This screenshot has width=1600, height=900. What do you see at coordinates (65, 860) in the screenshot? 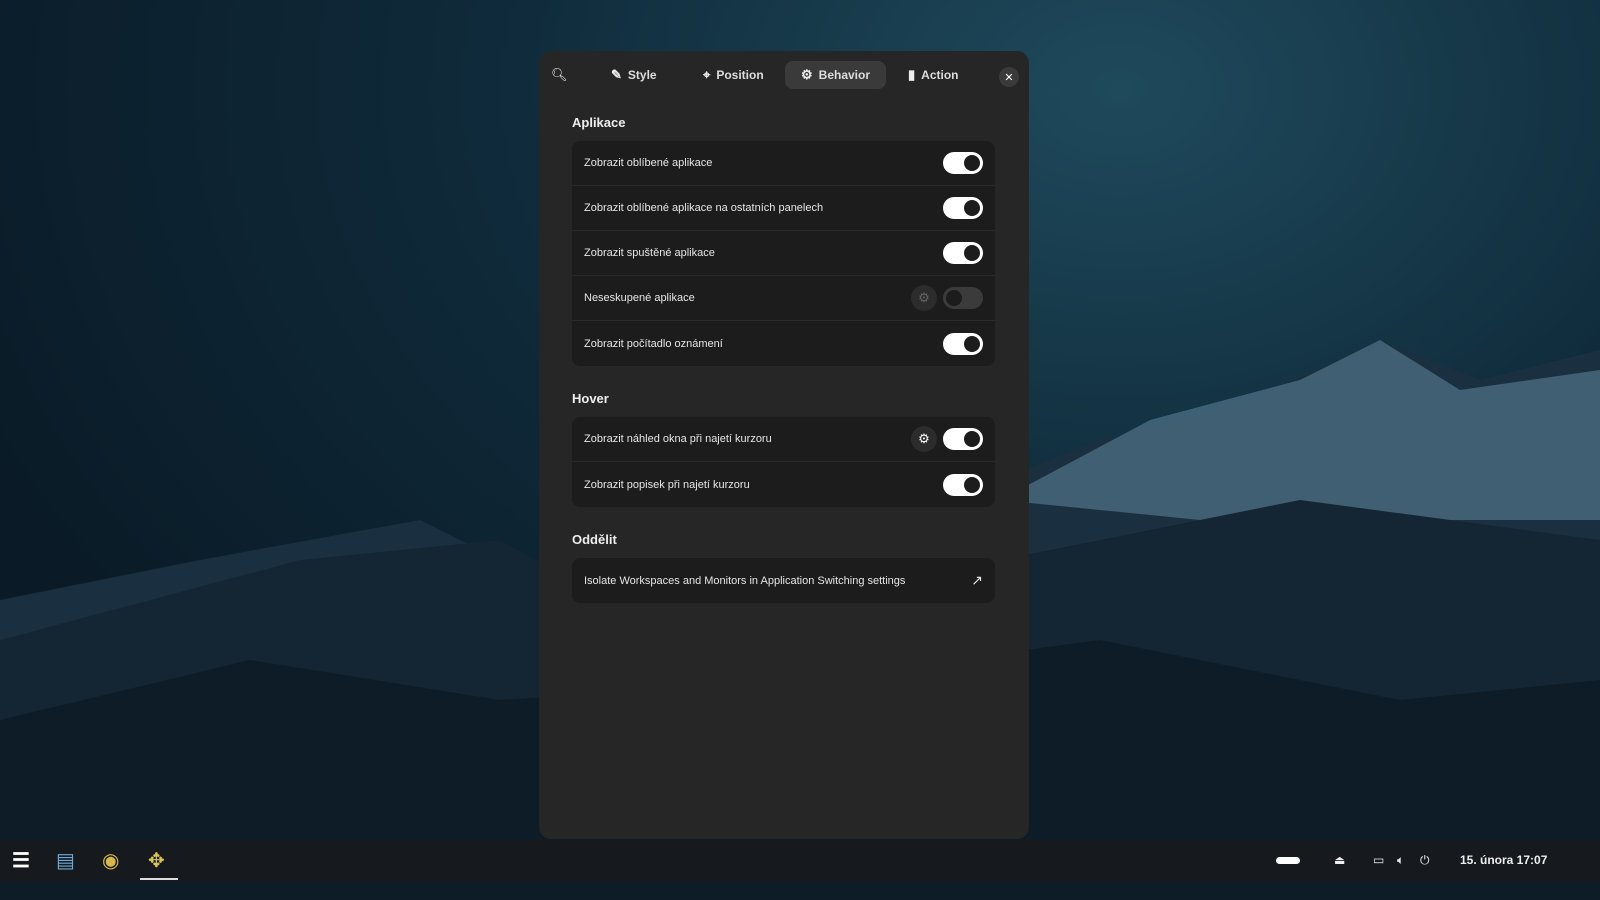
I see `files-icon: ▤` at bounding box center [65, 860].